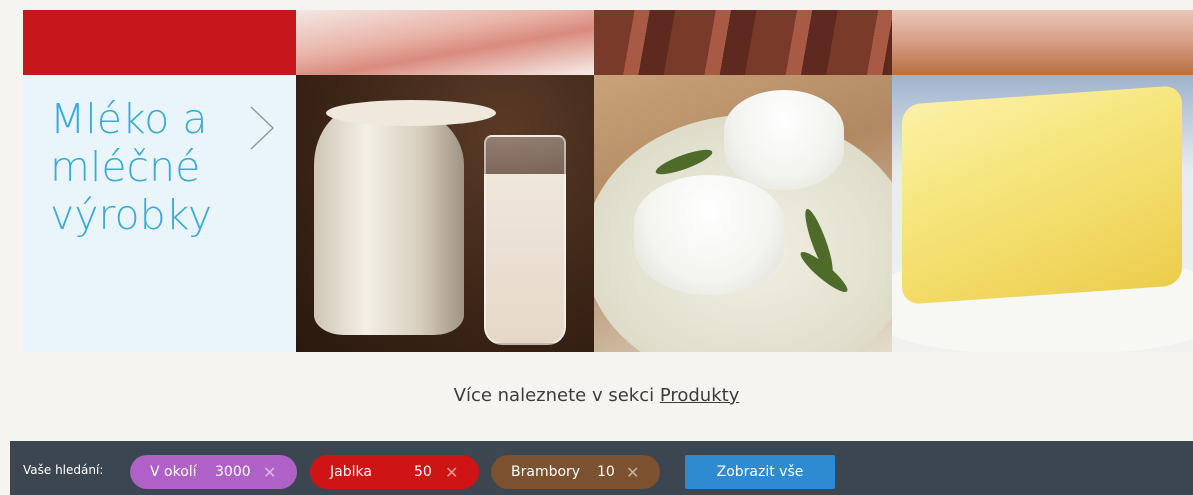 This screenshot has height=495, width=1193. Describe the element at coordinates (129, 119) in the screenshot. I see `category-title-line1: Mléko a` at that location.